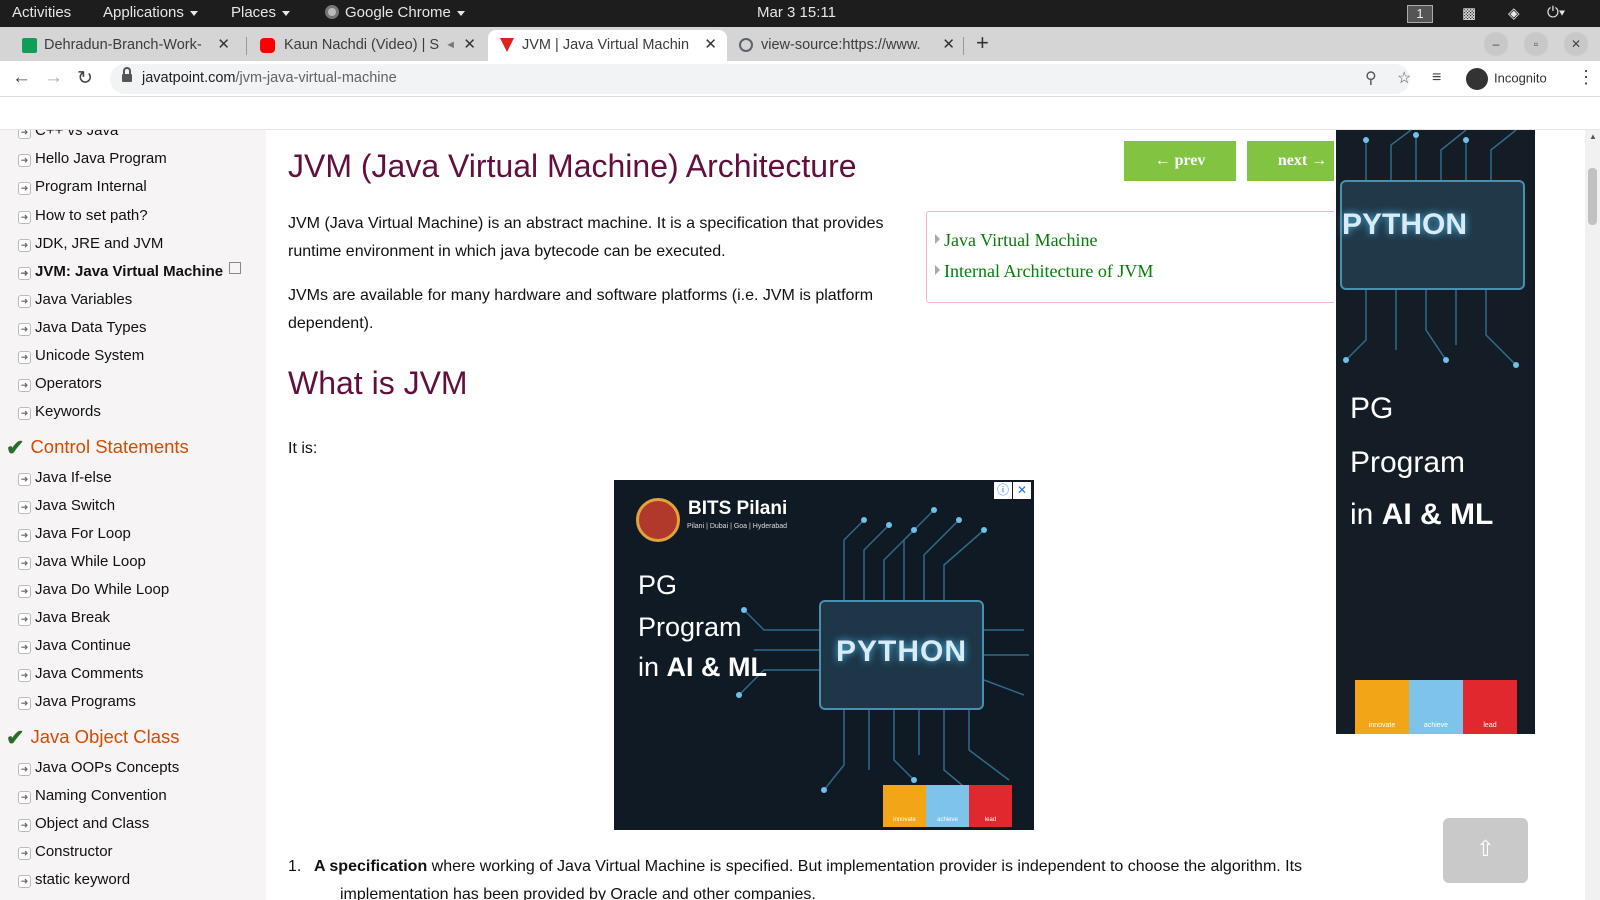 This screenshot has width=1600, height=900. I want to click on sidebar-item: ➜ Java While Loop, so click(82, 562).